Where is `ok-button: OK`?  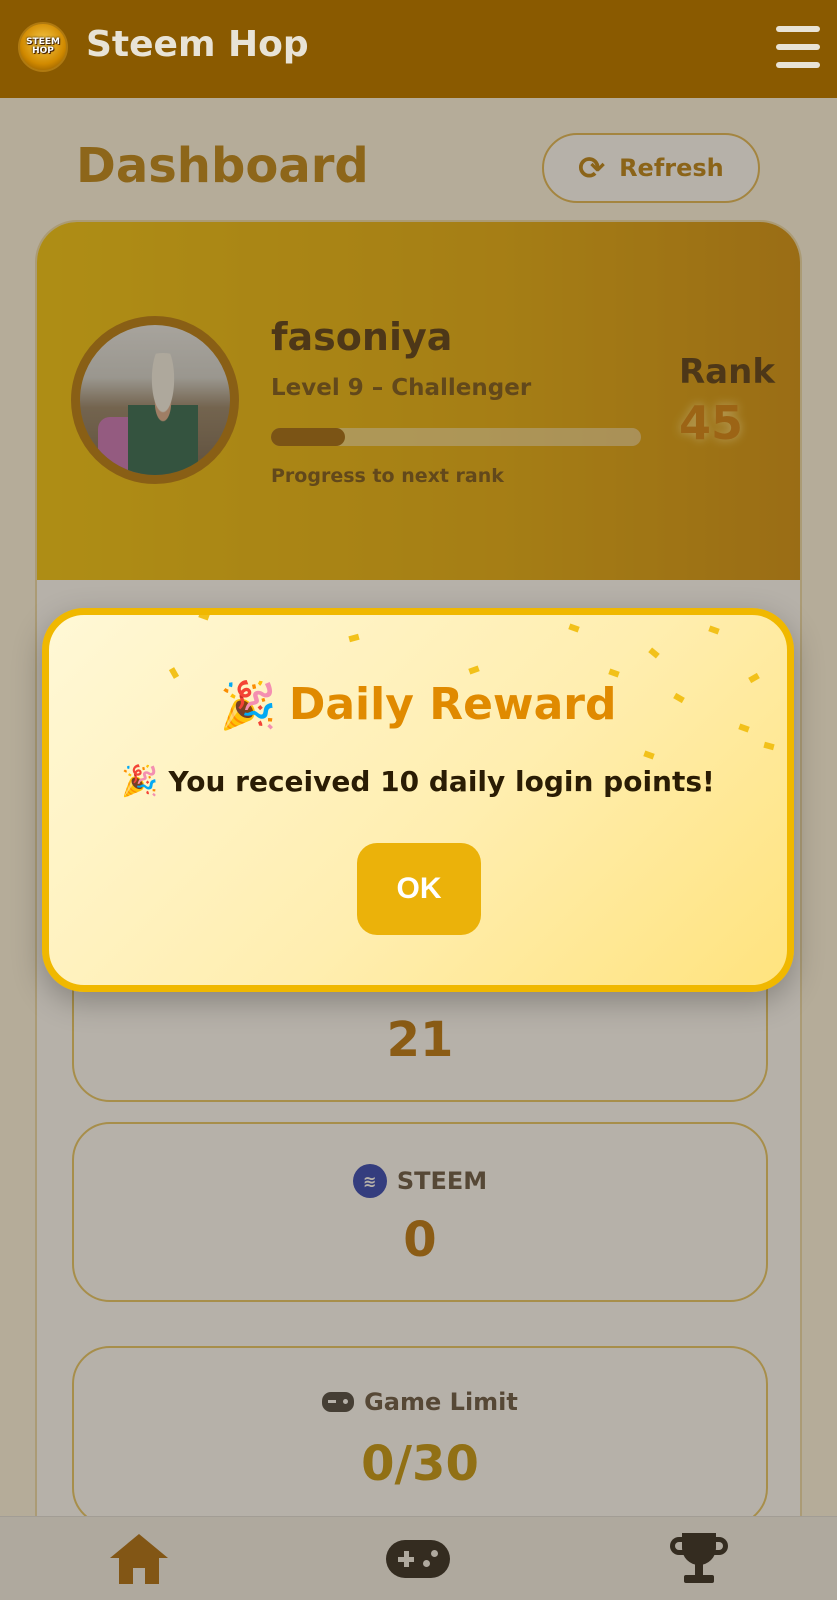 ok-button: OK is located at coordinates (419, 889).